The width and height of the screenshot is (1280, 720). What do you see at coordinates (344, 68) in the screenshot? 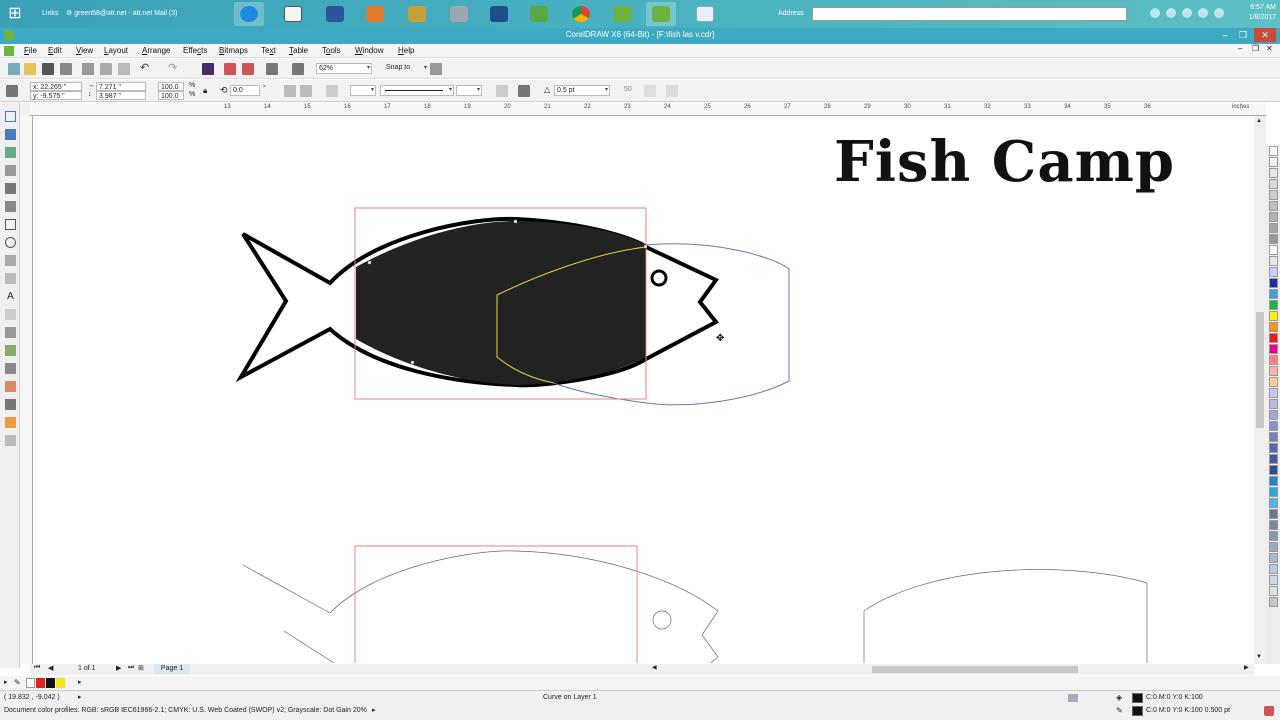
I see `zoom-select: 62% ▾` at bounding box center [344, 68].